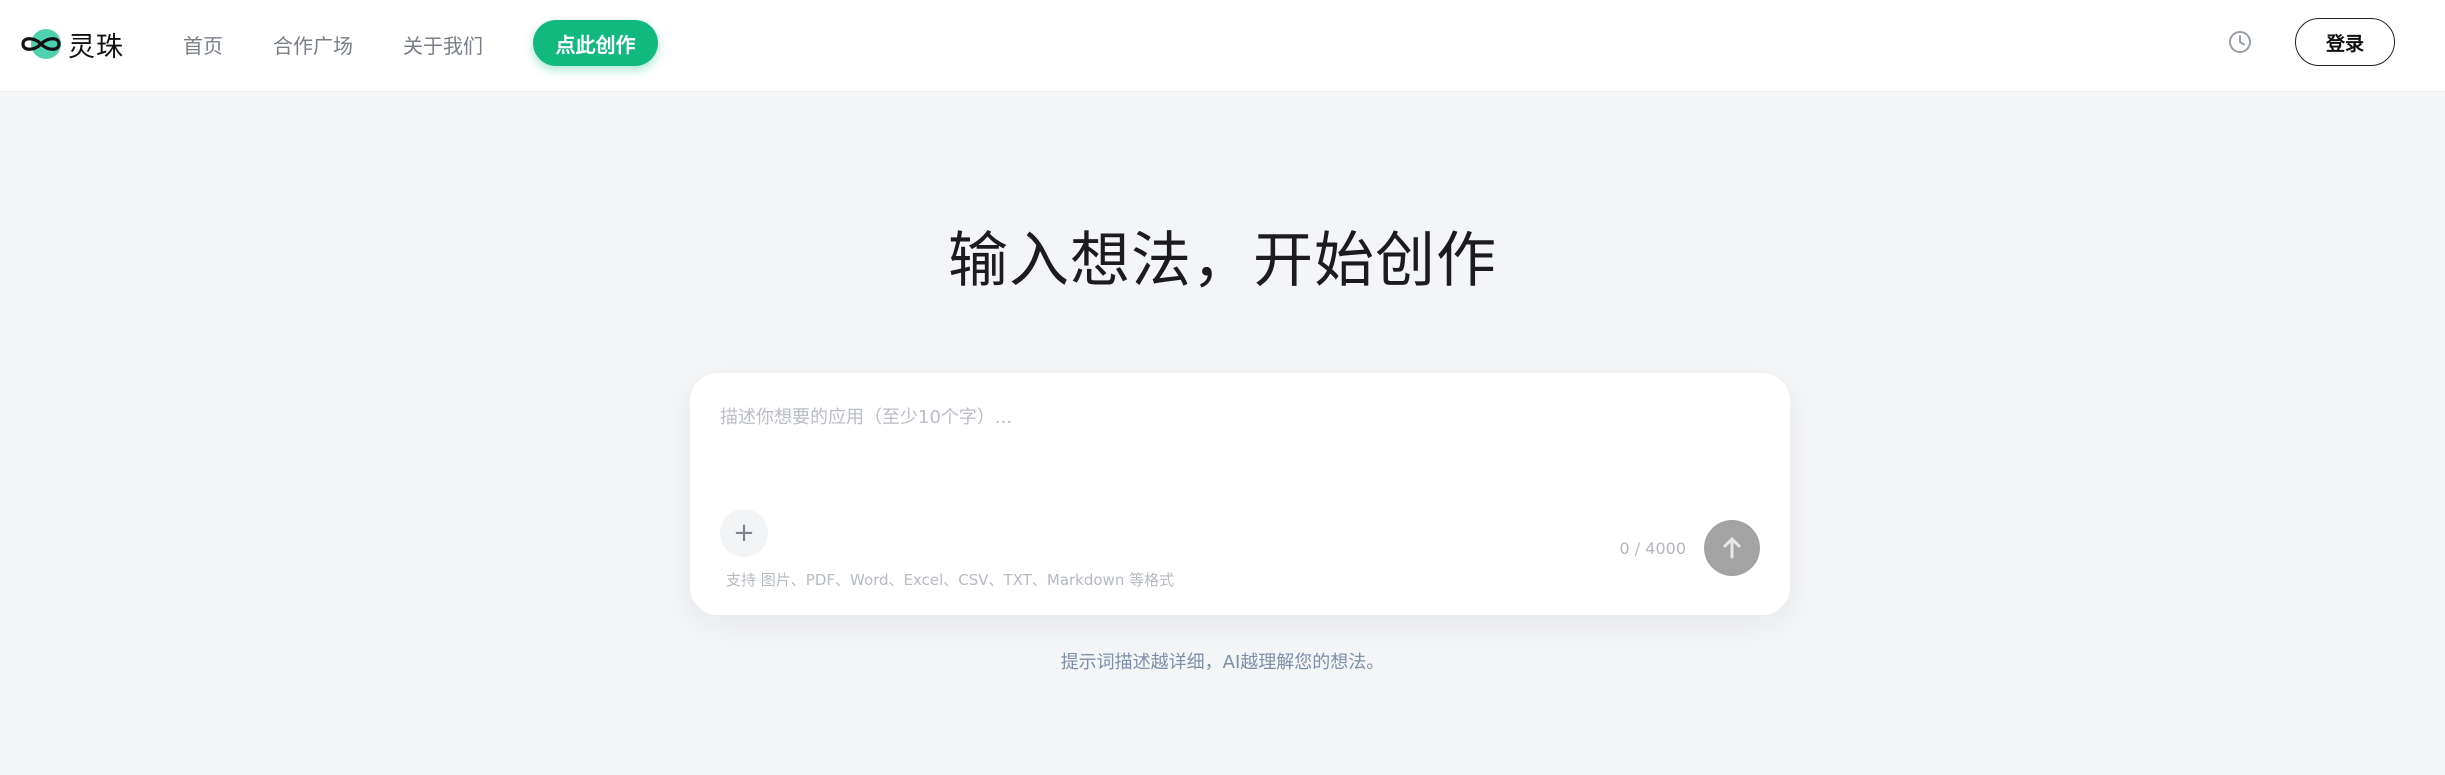  Describe the element at coordinates (96, 47) in the screenshot. I see `logo-text: 灵珠` at that location.